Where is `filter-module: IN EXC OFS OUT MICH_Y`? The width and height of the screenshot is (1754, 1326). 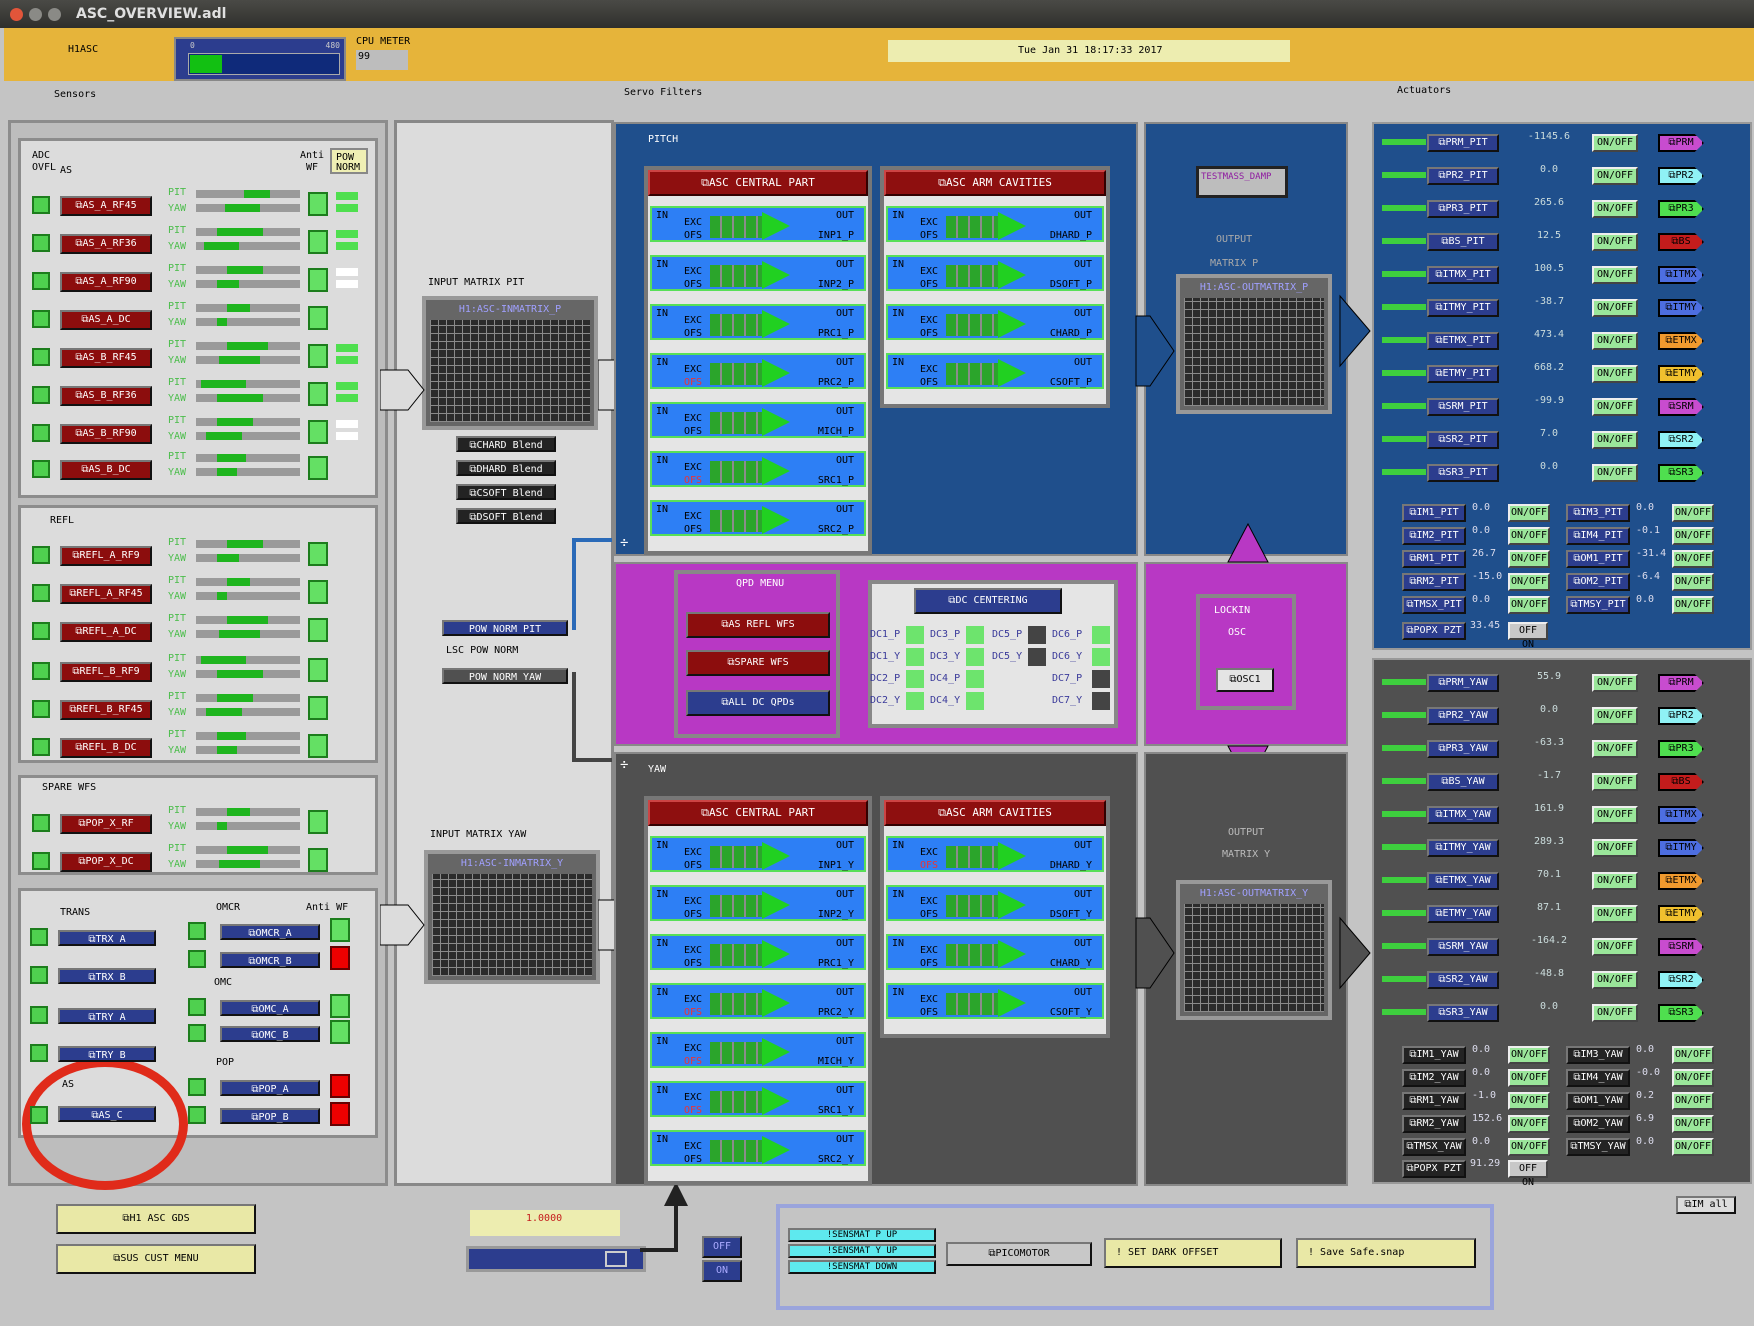
filter-module: IN EXC OFS OUT MICH_Y is located at coordinates (758, 1050).